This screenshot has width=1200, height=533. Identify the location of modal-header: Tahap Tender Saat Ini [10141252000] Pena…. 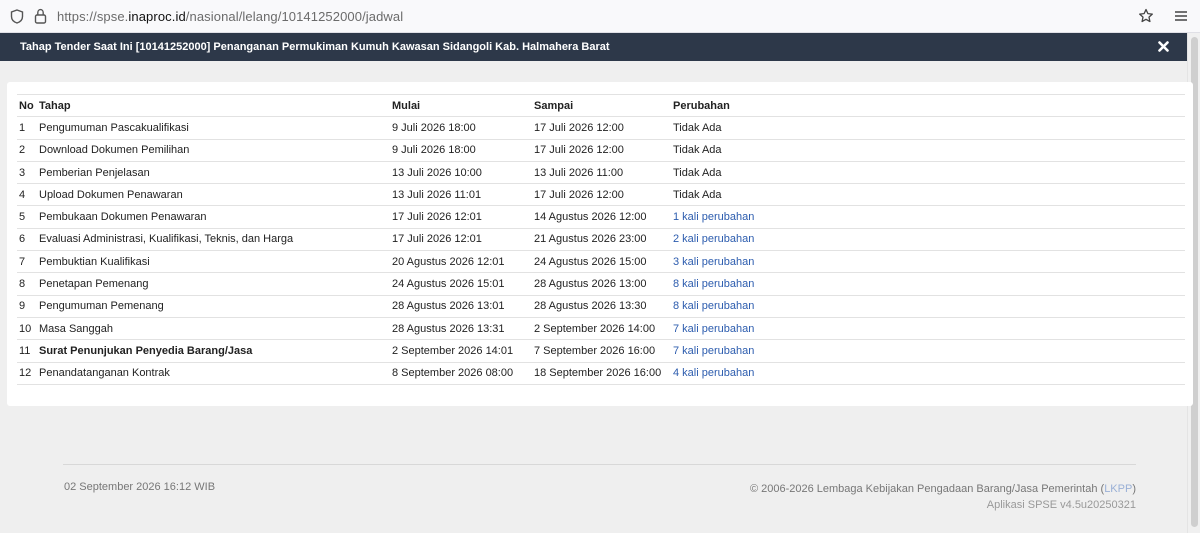
(593, 47).